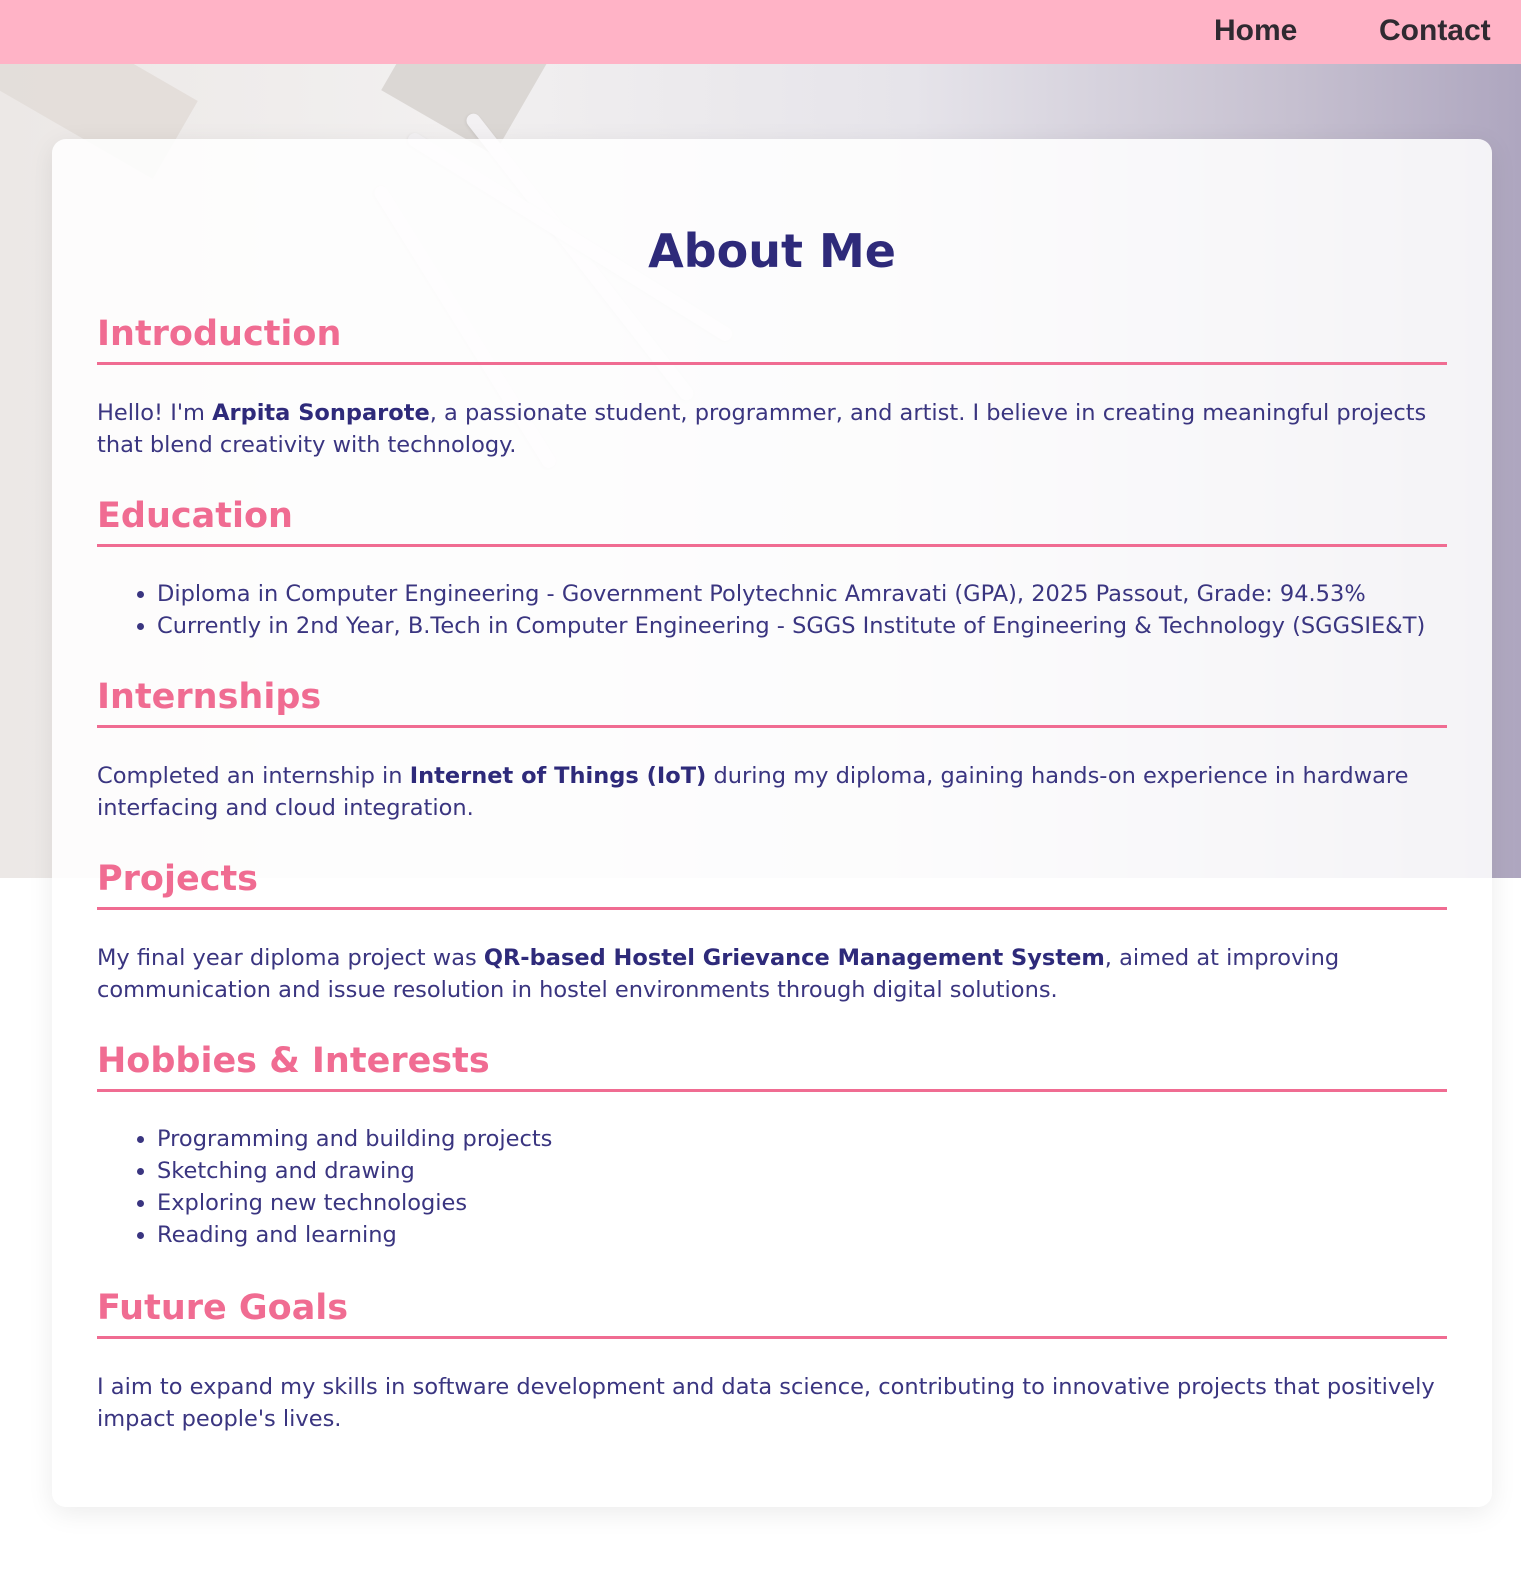 This screenshot has height=1581, width=1521. What do you see at coordinates (833, 1203) in the screenshot?
I see `hobby-item: Exploring new technologies` at bounding box center [833, 1203].